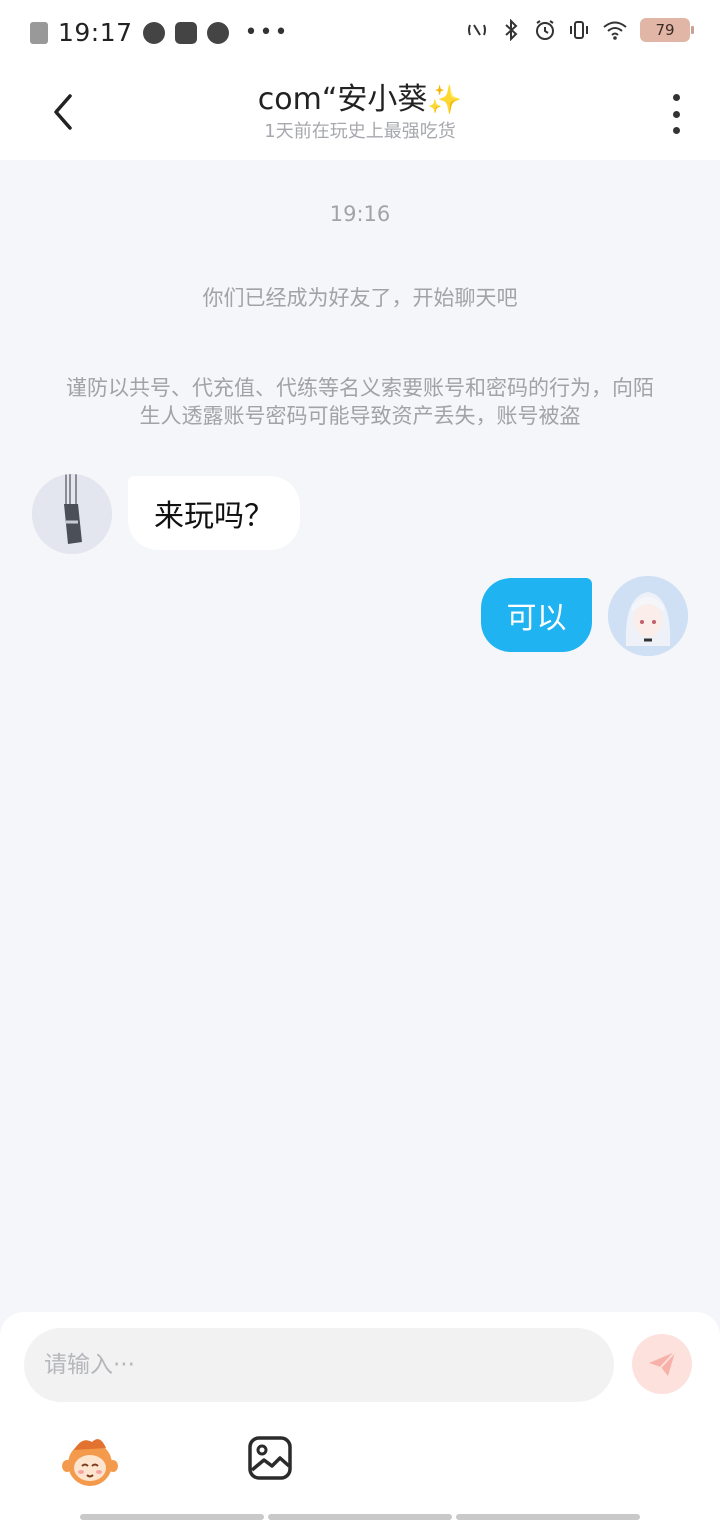 The height and width of the screenshot is (1520, 720). What do you see at coordinates (360, 32) in the screenshot?
I see `status-bar: 19:17 ••• 79` at bounding box center [360, 32].